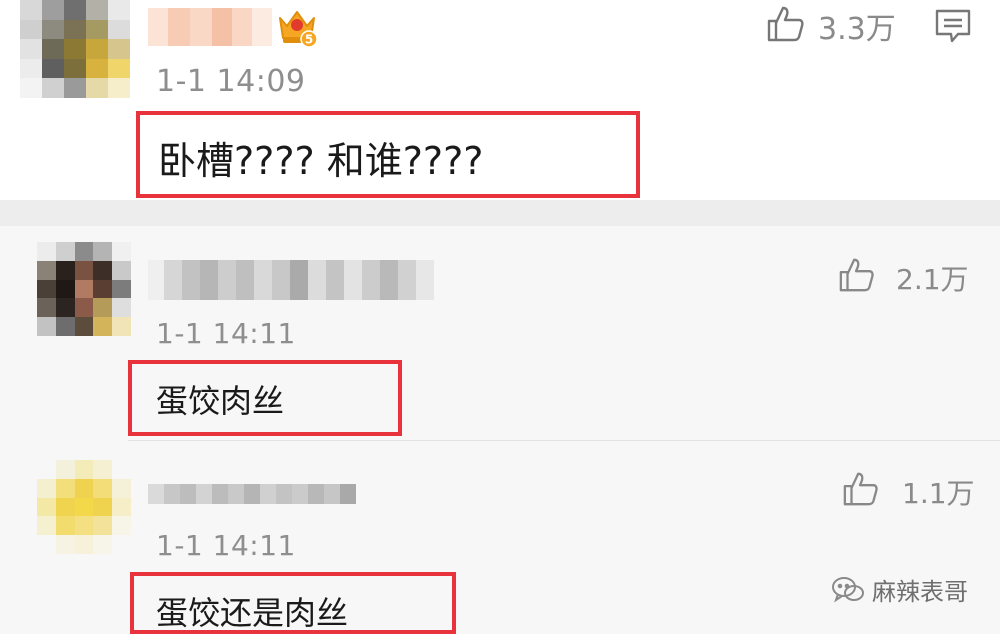  What do you see at coordinates (500, 213) in the screenshot?
I see `section-divider` at bounding box center [500, 213].